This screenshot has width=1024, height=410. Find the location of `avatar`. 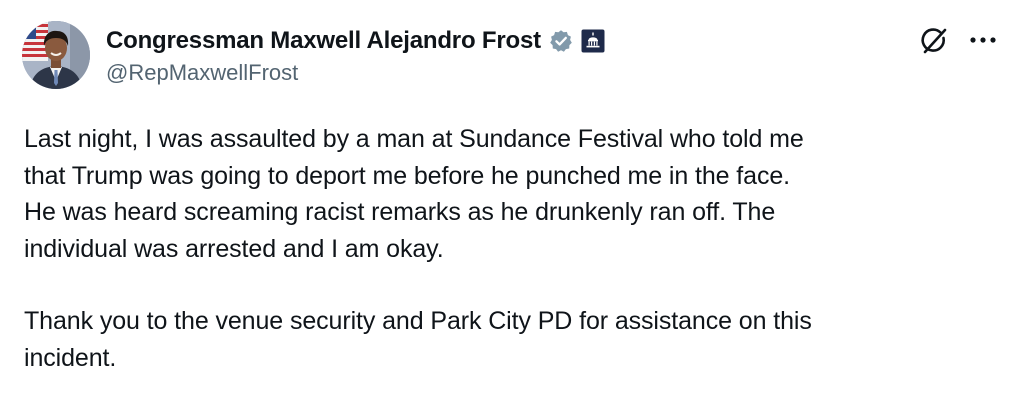

avatar is located at coordinates (56, 55).